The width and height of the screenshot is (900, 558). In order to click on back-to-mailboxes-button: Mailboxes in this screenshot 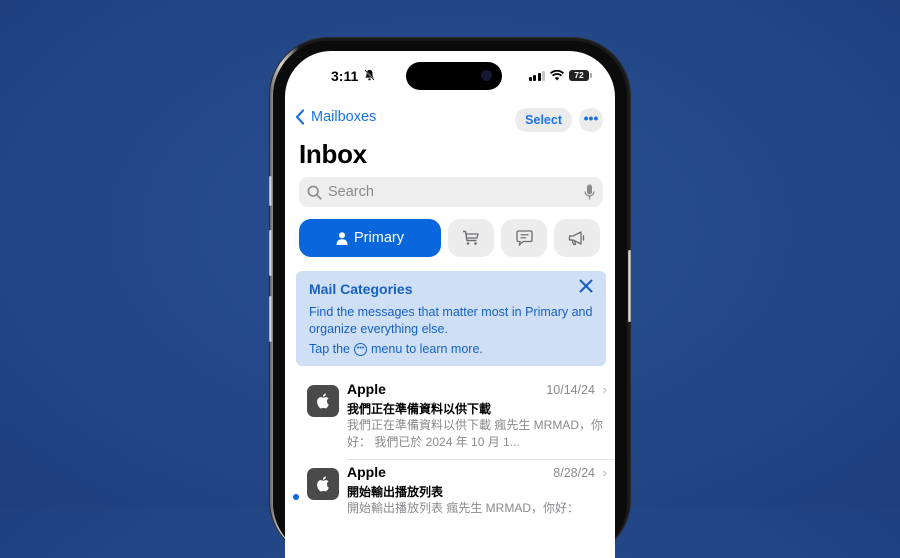, I will do `click(335, 117)`.